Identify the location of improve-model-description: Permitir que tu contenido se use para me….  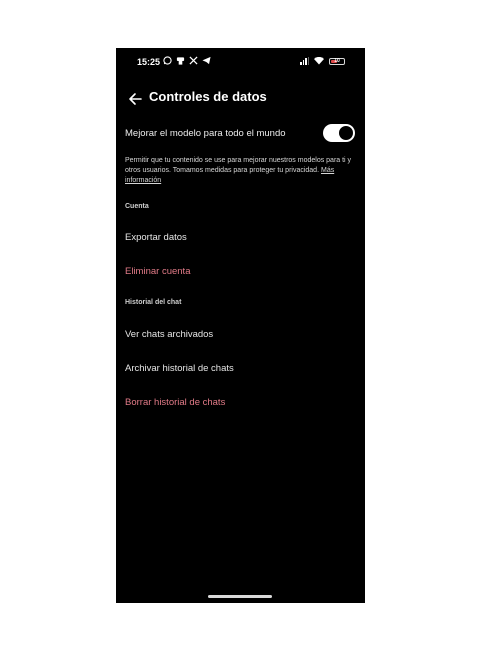
(241, 171).